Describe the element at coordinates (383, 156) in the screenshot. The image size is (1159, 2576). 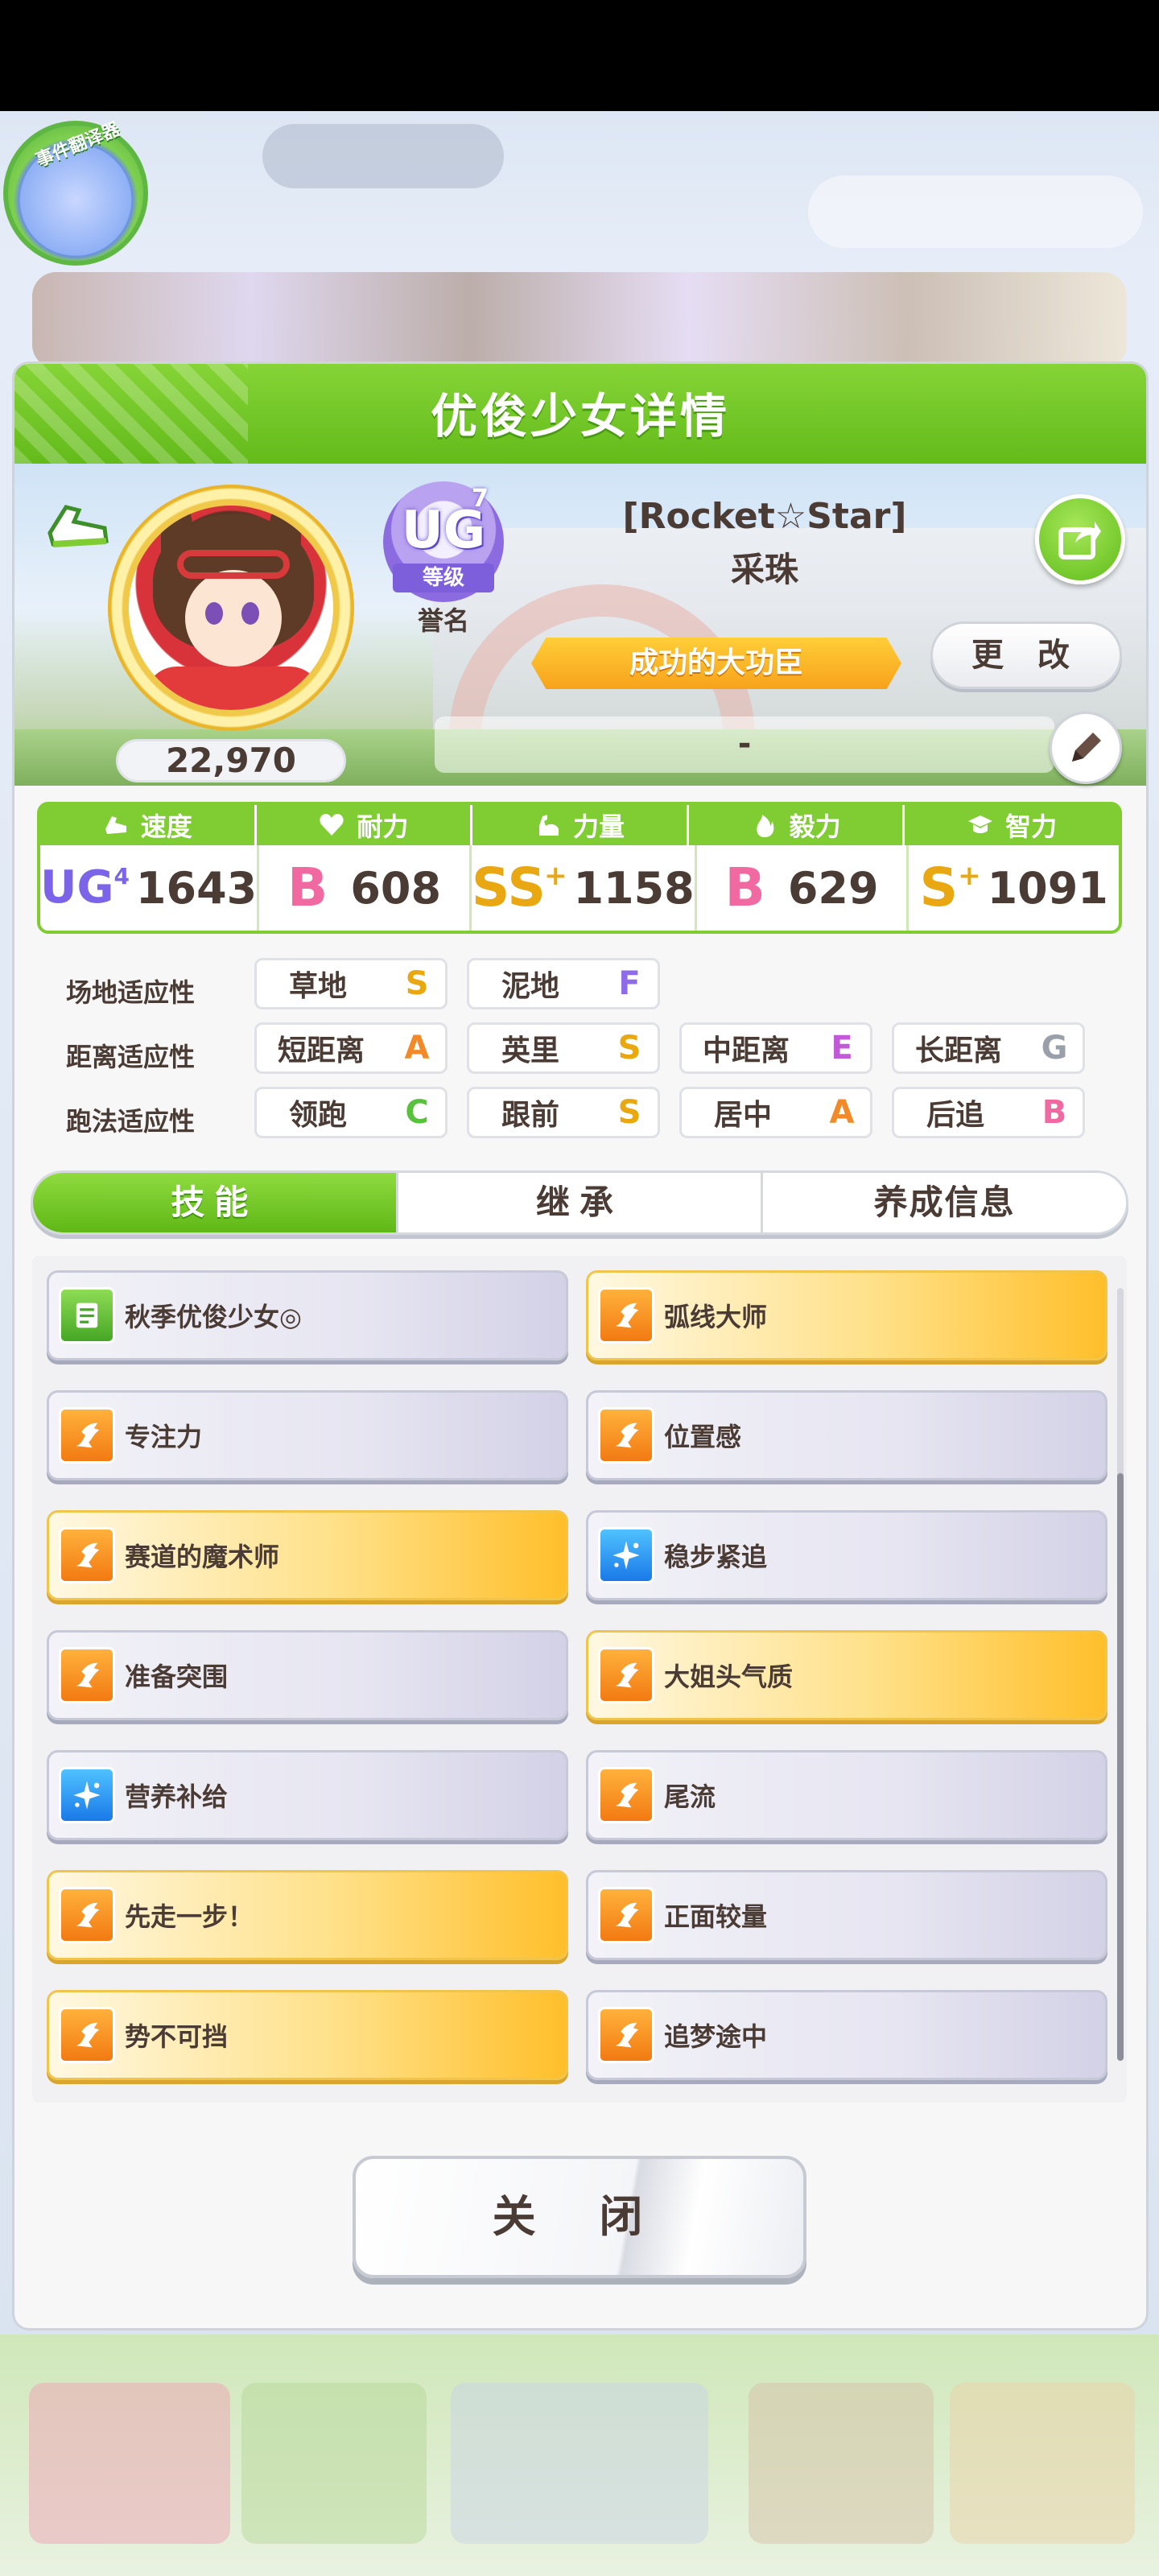
I see `blurred-search-bar` at that location.